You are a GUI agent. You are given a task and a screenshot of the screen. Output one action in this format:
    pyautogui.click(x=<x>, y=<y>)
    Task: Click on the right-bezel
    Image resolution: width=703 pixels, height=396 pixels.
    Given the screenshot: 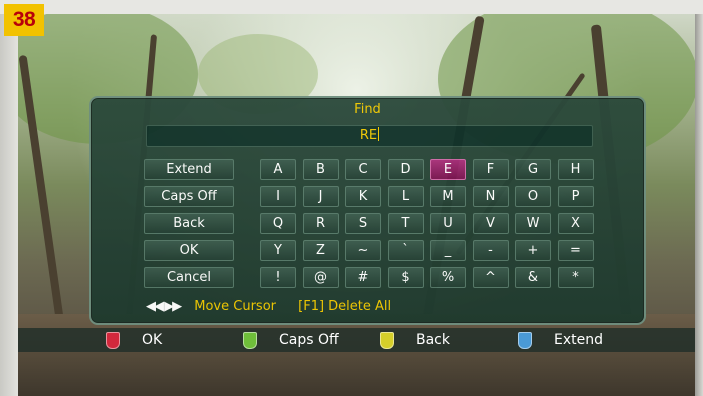 What is the action you would take?
    pyautogui.click(x=699, y=205)
    